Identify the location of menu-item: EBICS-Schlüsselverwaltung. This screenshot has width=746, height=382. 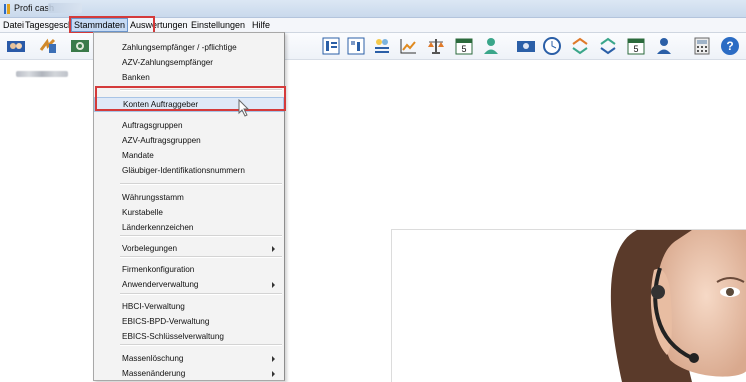
(189, 336).